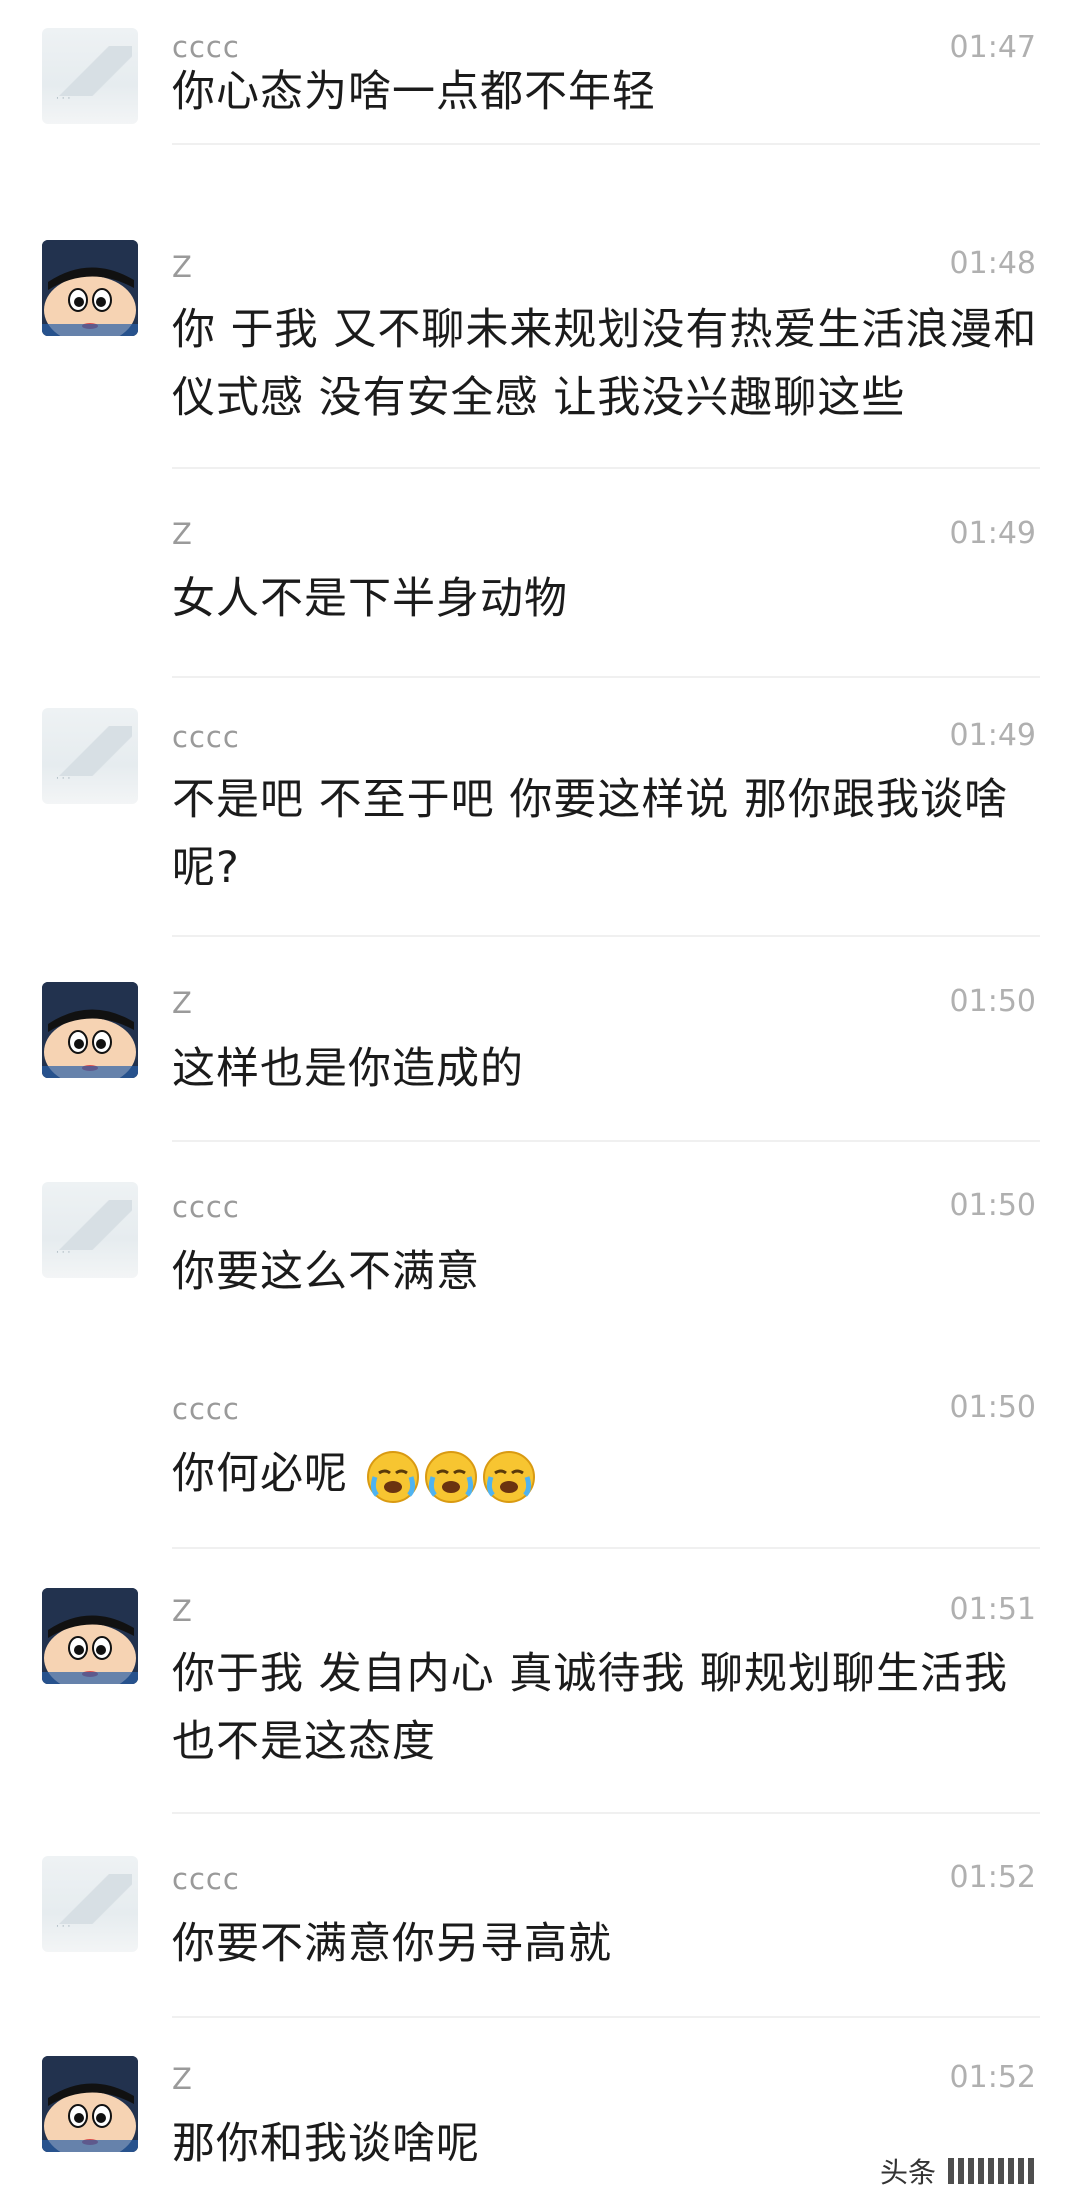 This screenshot has height=2208, width=1080. What do you see at coordinates (607, 1474) in the screenshot?
I see `message-text: 你何必呢` at bounding box center [607, 1474].